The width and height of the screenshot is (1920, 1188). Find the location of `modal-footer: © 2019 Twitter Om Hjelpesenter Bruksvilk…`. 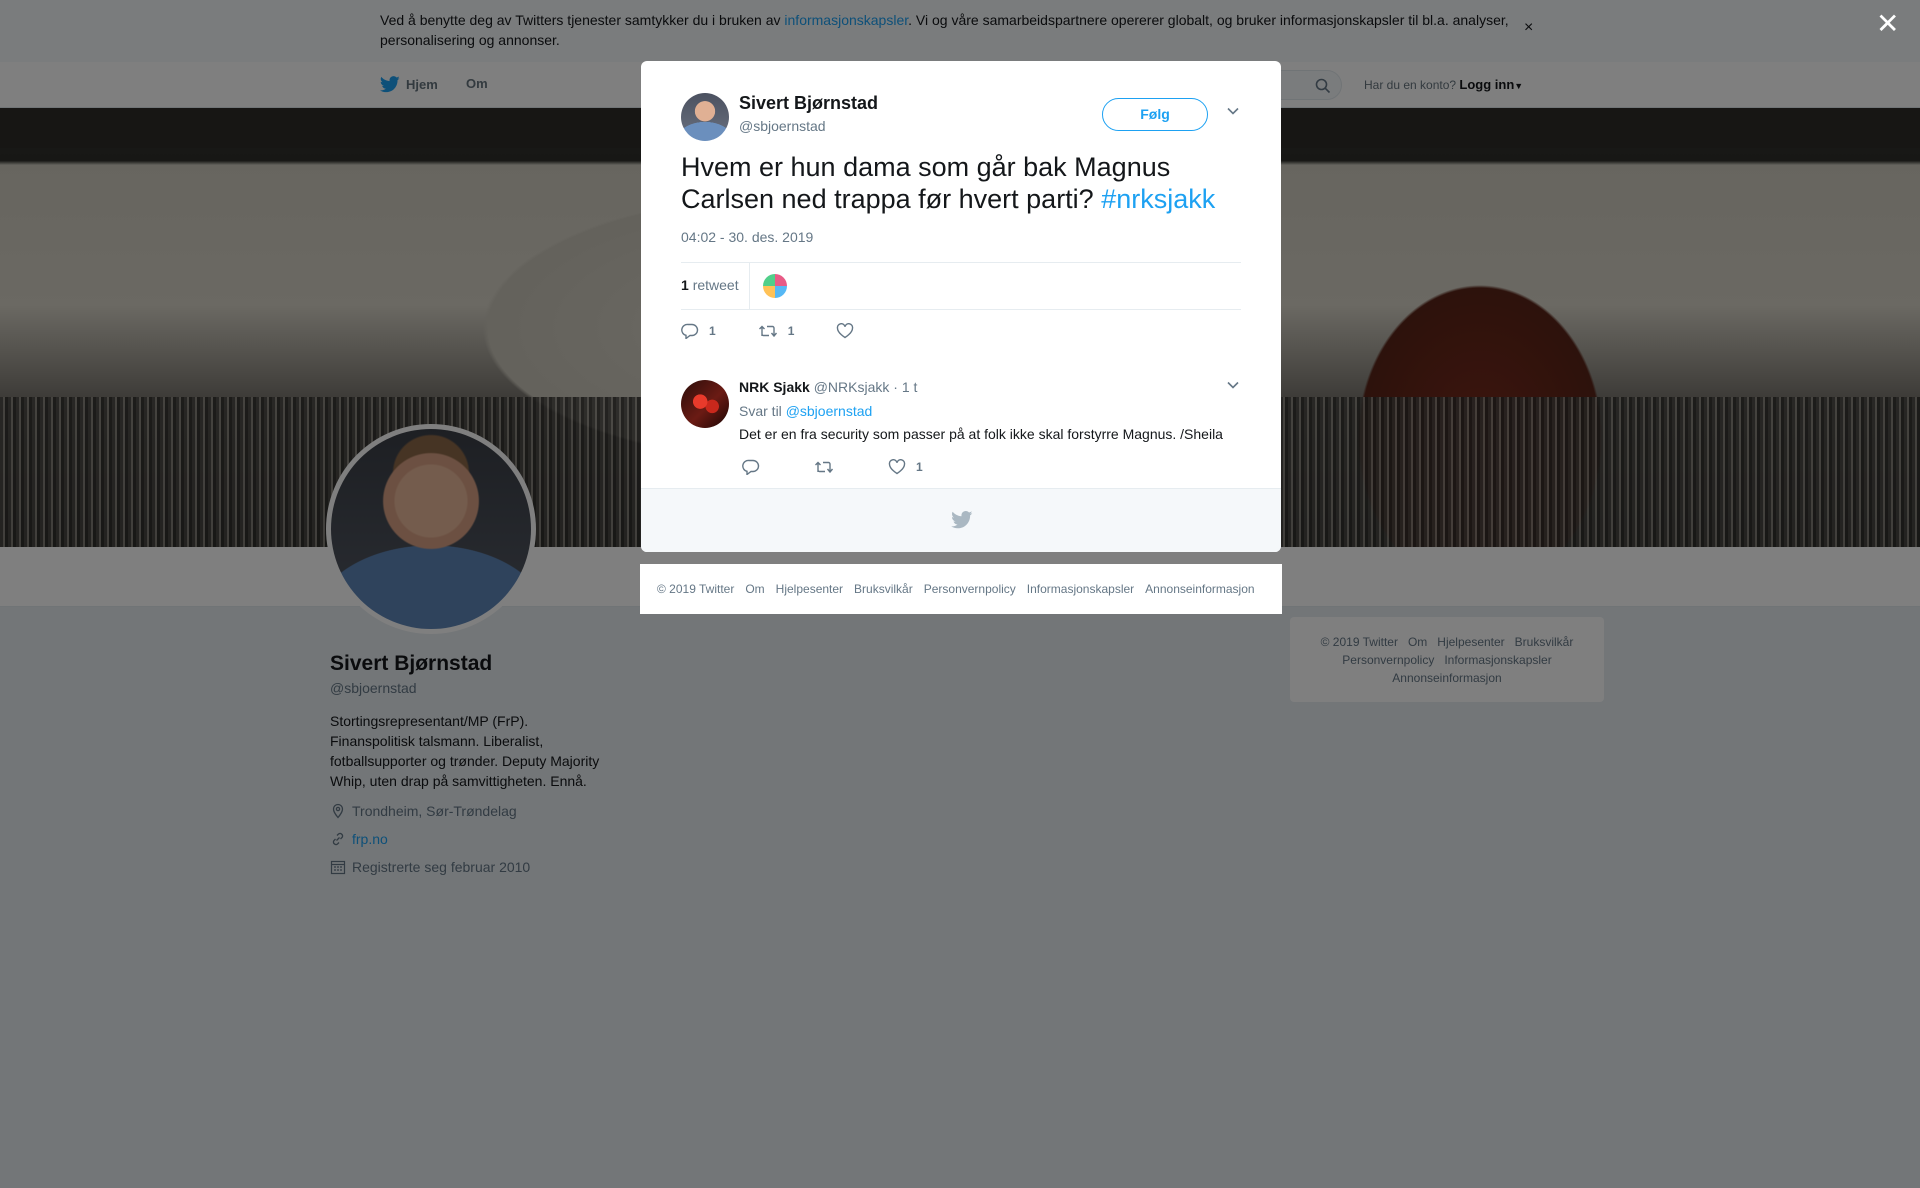

modal-footer: © 2019 Twitter Om Hjelpesenter Bruksvilk… is located at coordinates (961, 589).